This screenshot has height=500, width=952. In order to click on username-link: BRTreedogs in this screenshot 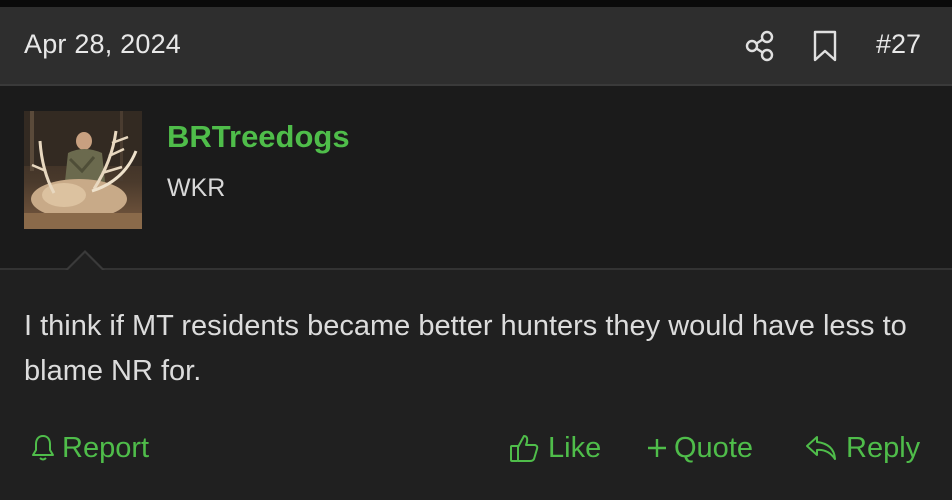, I will do `click(258, 137)`.